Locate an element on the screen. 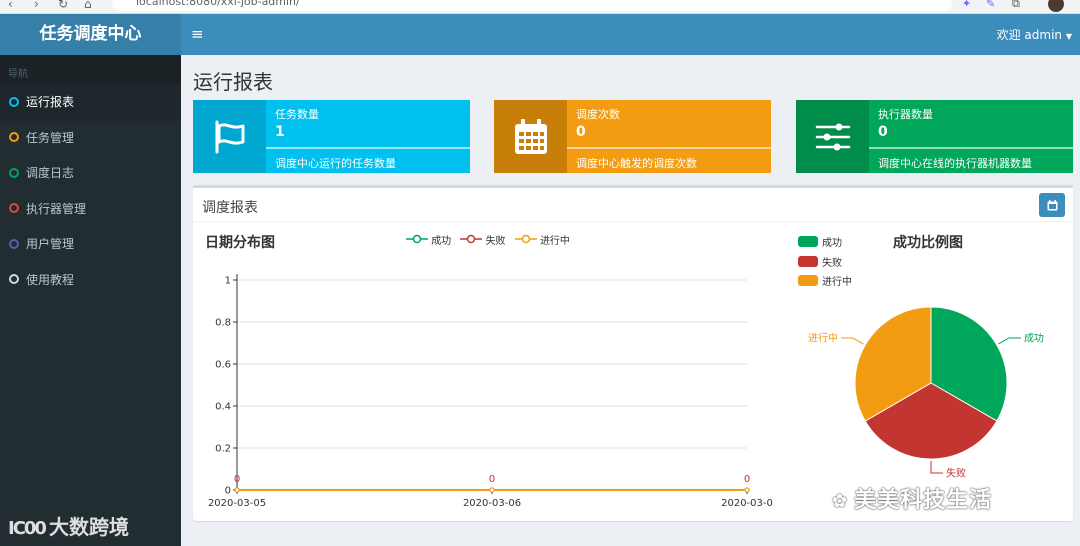  pie-chart-title: 成功比例图 is located at coordinates (928, 243).